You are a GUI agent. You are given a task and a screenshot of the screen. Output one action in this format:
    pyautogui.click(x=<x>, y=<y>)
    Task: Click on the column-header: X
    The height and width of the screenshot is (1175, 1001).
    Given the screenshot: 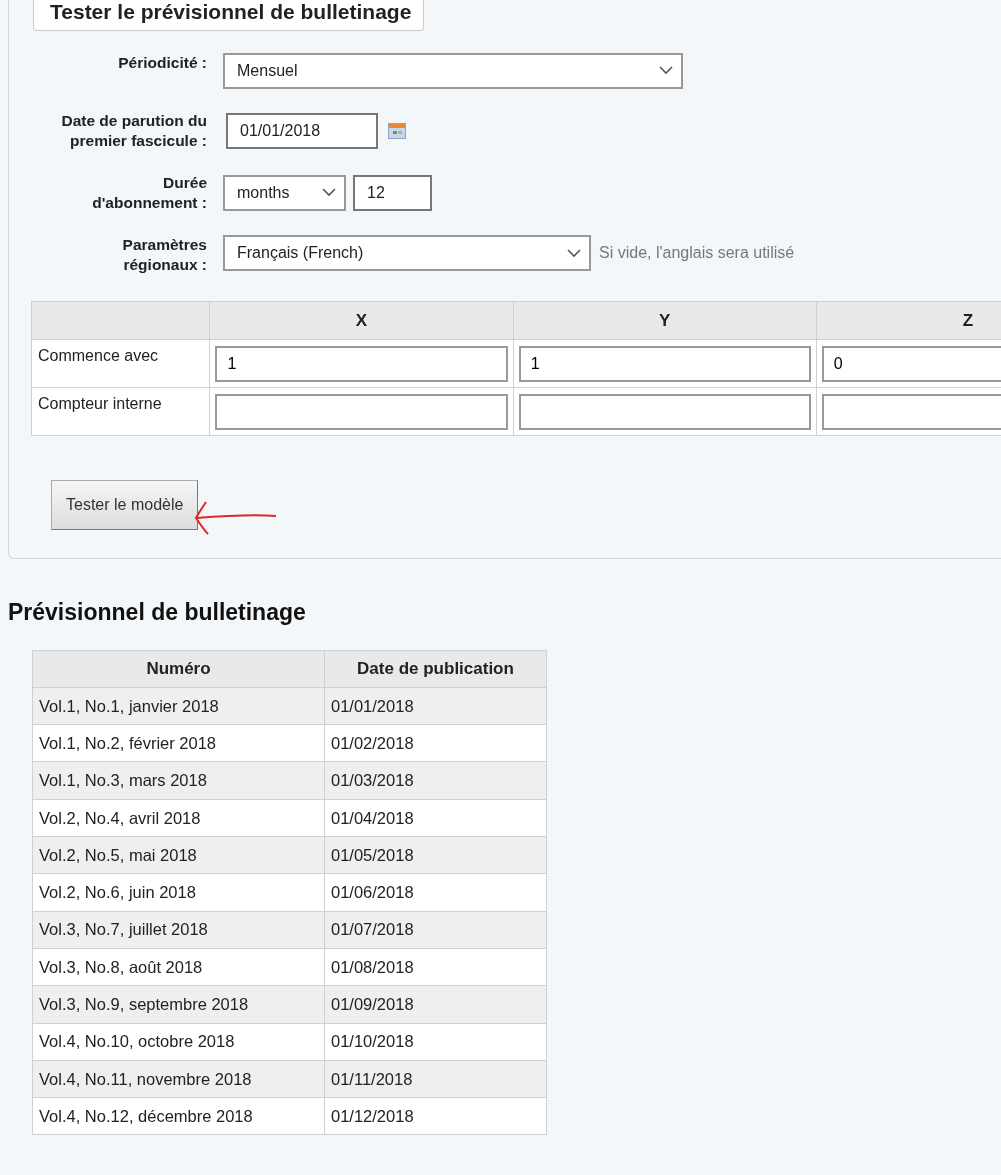 What is the action you would take?
    pyautogui.click(x=361, y=320)
    